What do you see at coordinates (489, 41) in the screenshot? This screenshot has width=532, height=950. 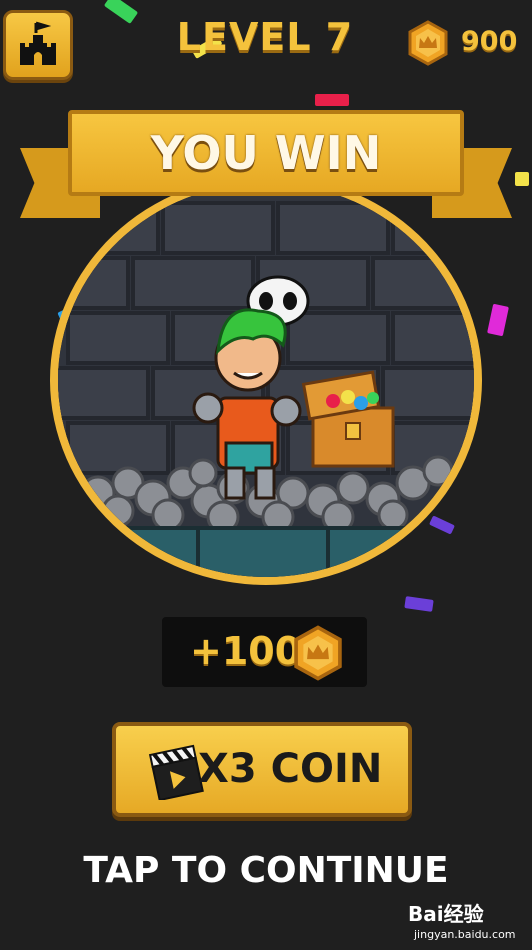 I see `coin-total: 900` at bounding box center [489, 41].